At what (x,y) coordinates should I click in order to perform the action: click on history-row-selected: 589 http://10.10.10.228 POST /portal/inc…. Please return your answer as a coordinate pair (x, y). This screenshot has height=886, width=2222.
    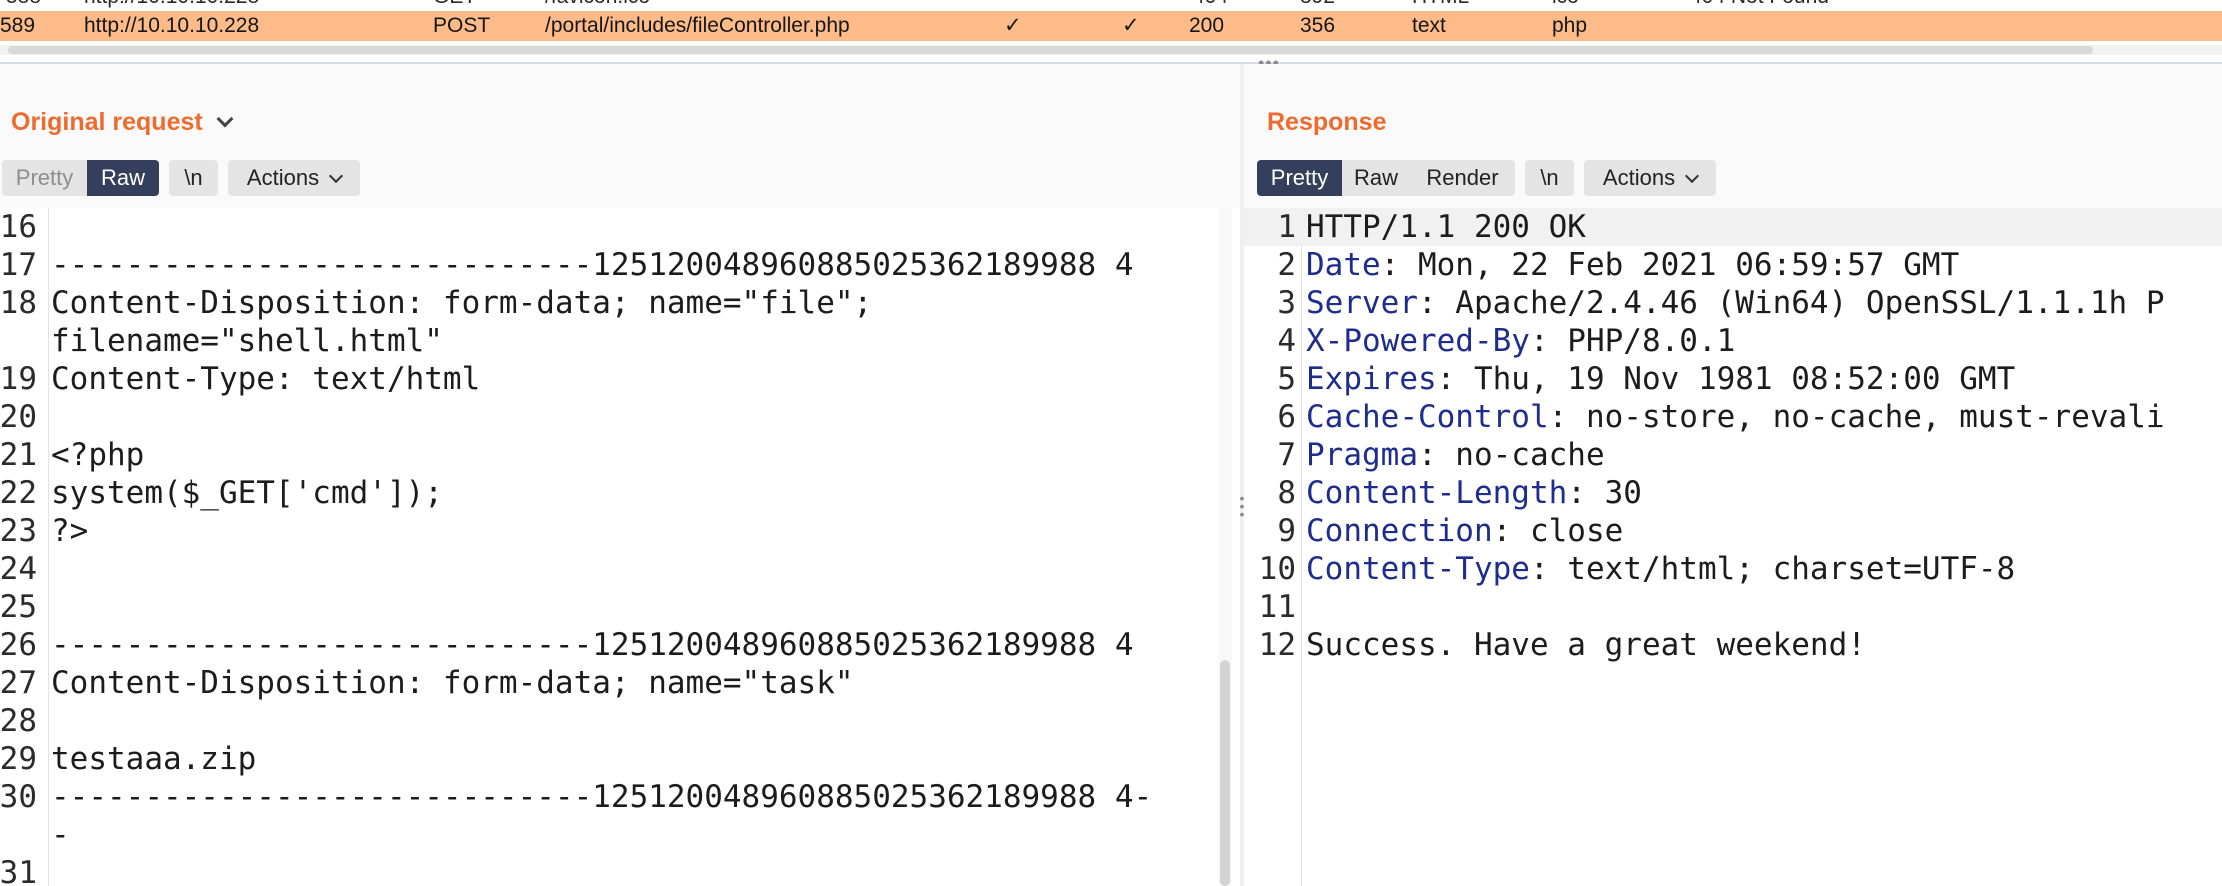
    Looking at the image, I should click on (1111, 26).